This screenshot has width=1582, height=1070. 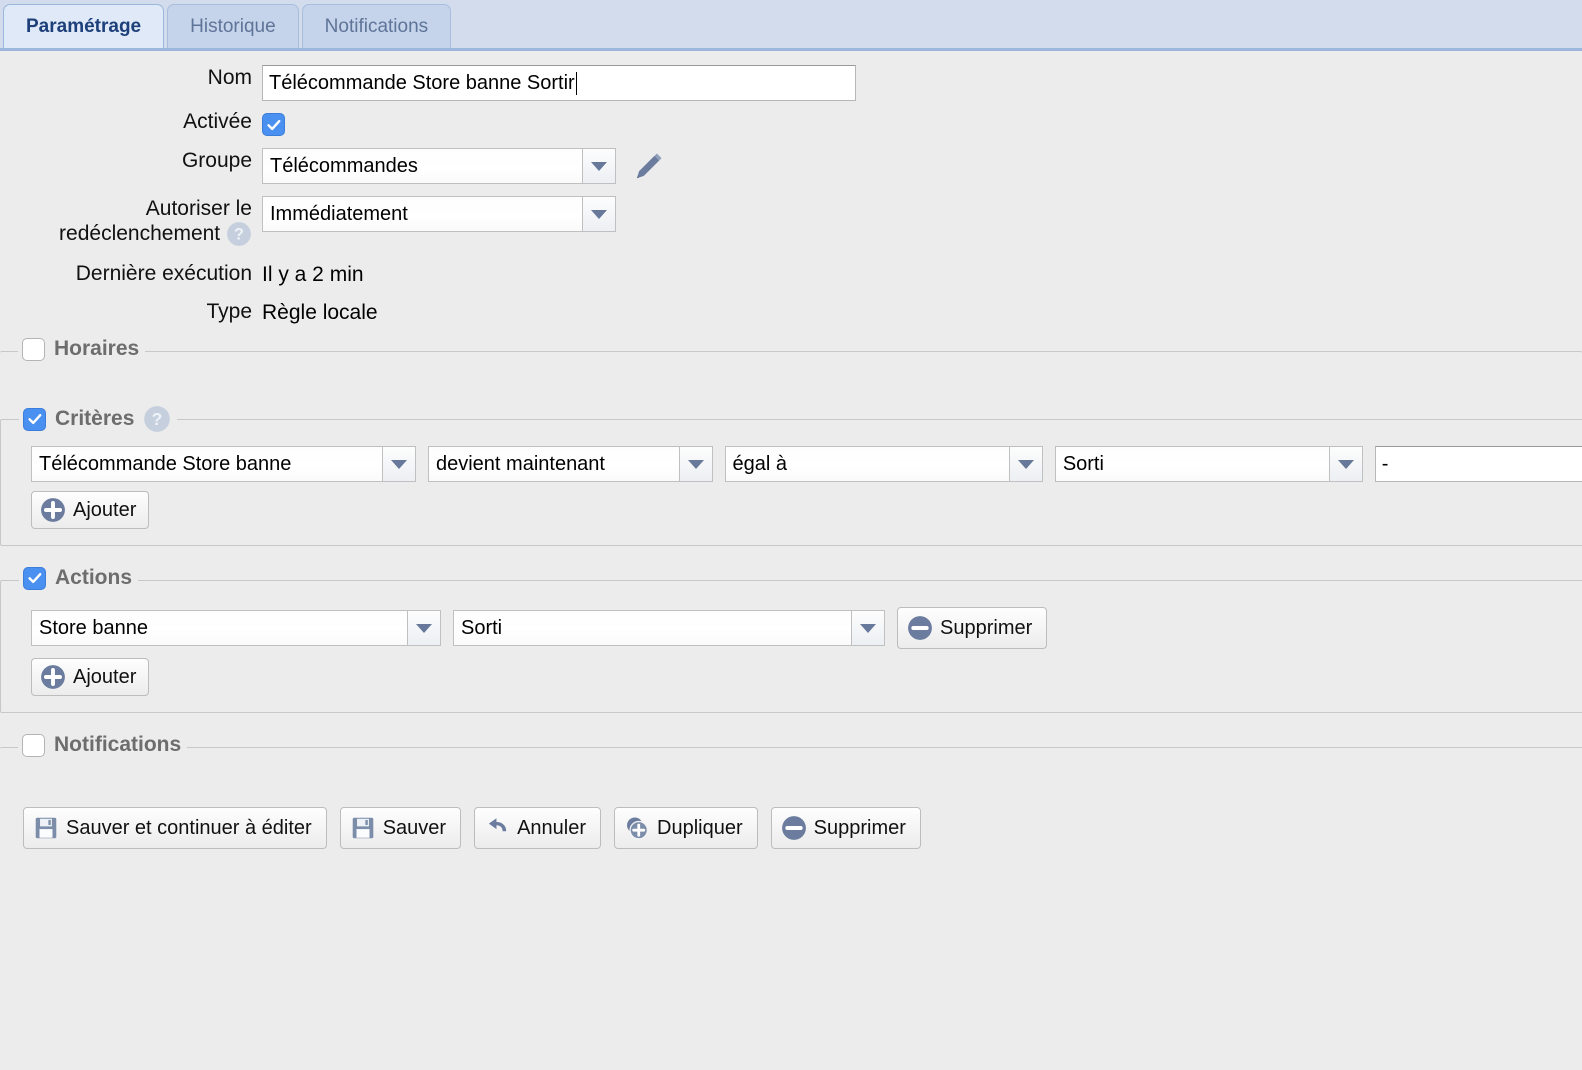 I want to click on edit-pencil-icon, so click(x=648, y=166).